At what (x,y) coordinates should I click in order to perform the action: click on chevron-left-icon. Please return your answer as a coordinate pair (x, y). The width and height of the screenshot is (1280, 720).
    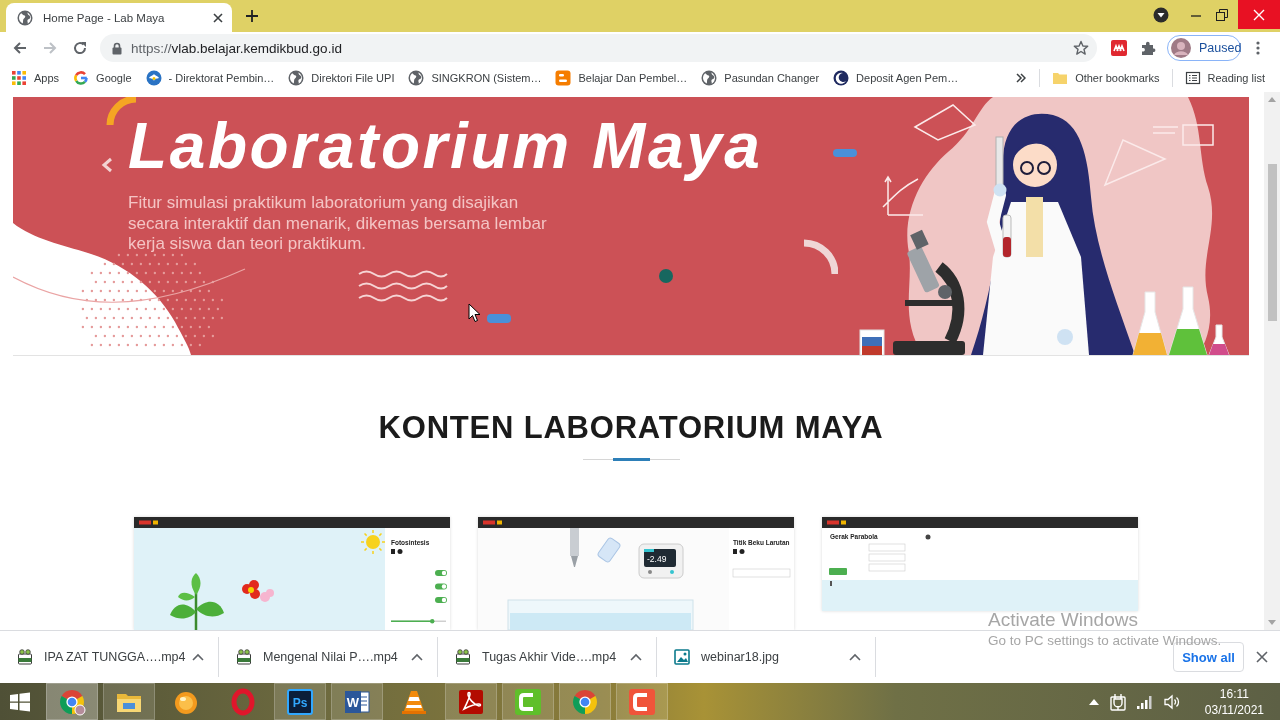
    Looking at the image, I should click on (107, 165).